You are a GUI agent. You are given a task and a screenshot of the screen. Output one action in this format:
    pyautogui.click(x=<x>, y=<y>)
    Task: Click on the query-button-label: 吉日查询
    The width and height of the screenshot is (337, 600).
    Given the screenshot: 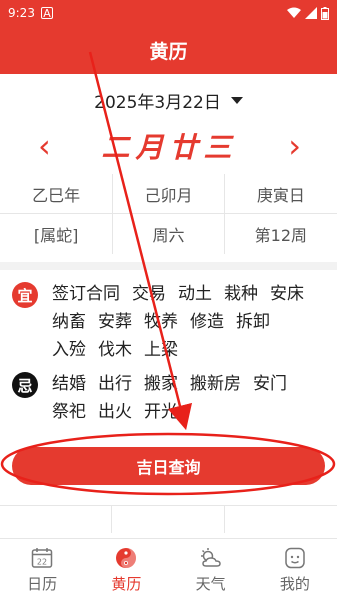 What is the action you would take?
    pyautogui.click(x=168, y=467)
    